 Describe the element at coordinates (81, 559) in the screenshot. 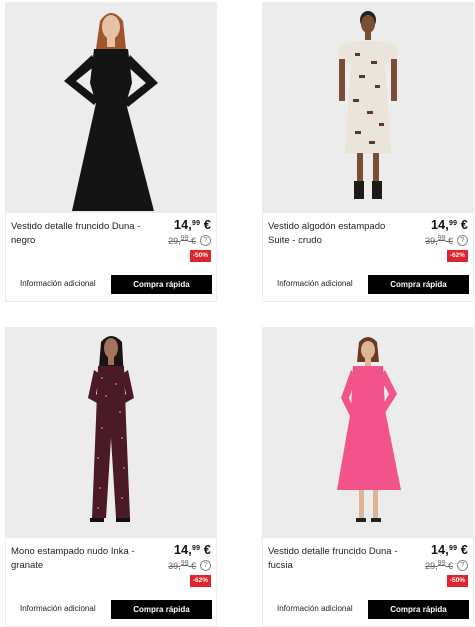

I see `product-name: Mono estampado nudo Inka - granate` at that location.